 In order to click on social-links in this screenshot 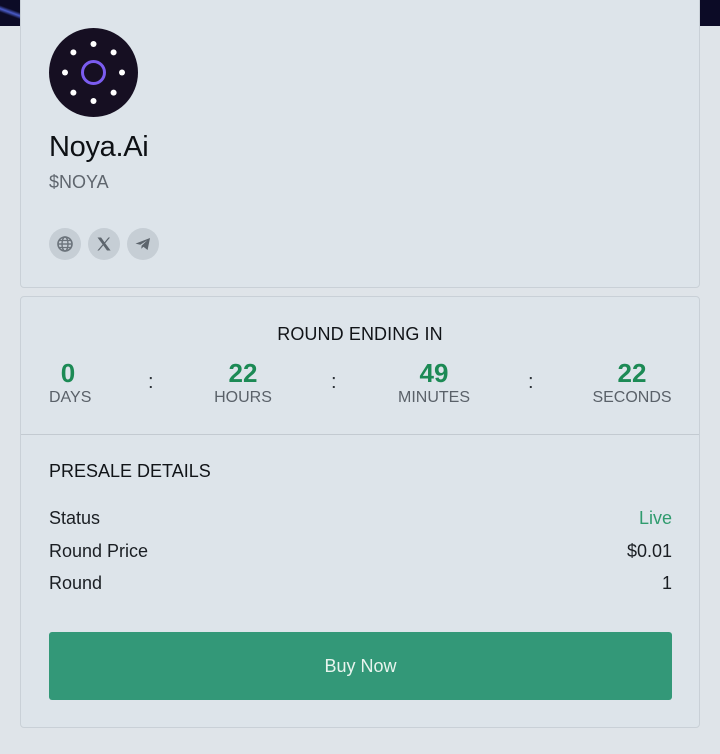, I will do `click(104, 244)`.